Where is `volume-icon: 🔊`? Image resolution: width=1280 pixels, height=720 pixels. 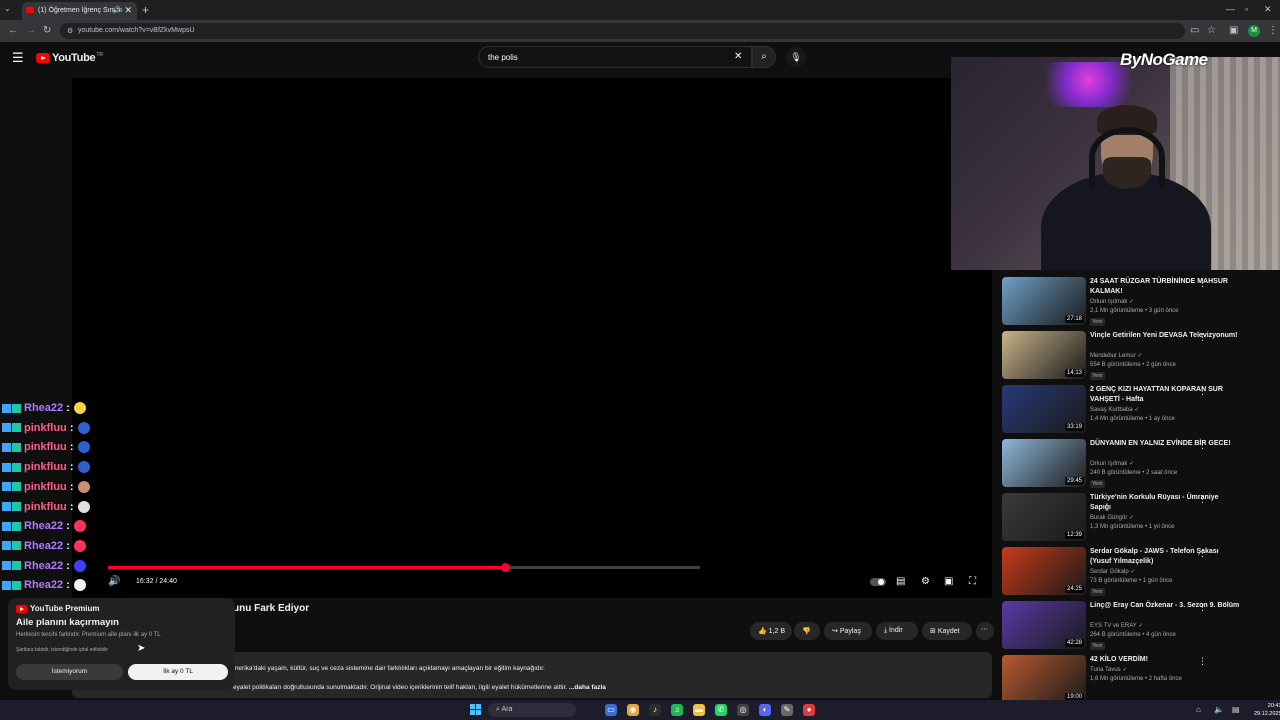
volume-icon: 🔊 is located at coordinates (114, 581).